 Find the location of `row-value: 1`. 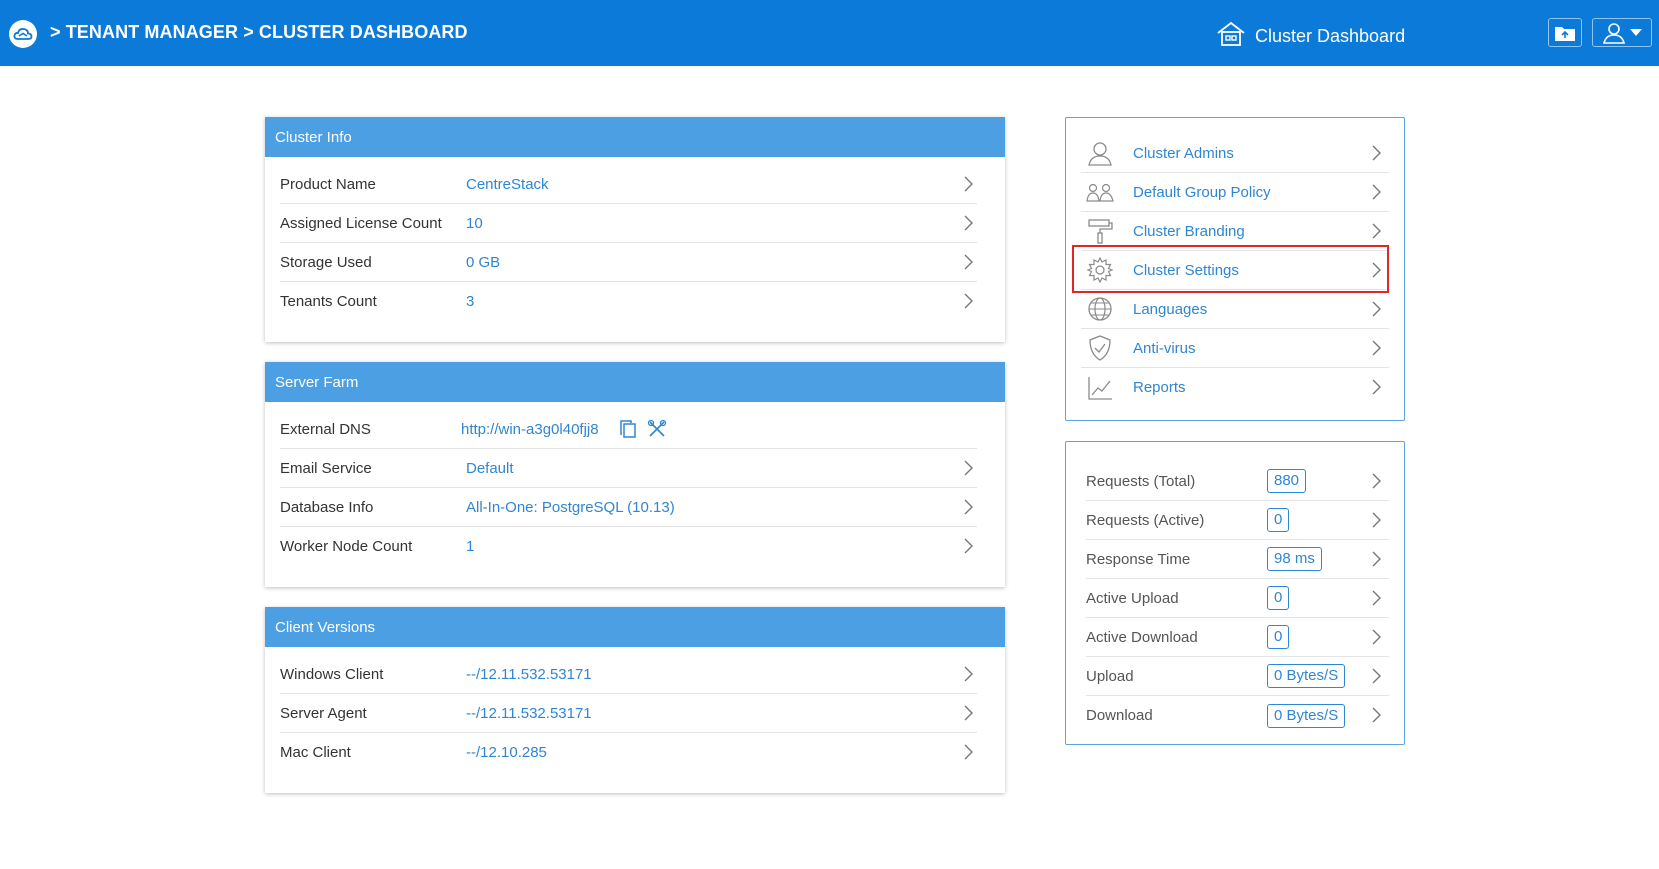

row-value: 1 is located at coordinates (470, 546).